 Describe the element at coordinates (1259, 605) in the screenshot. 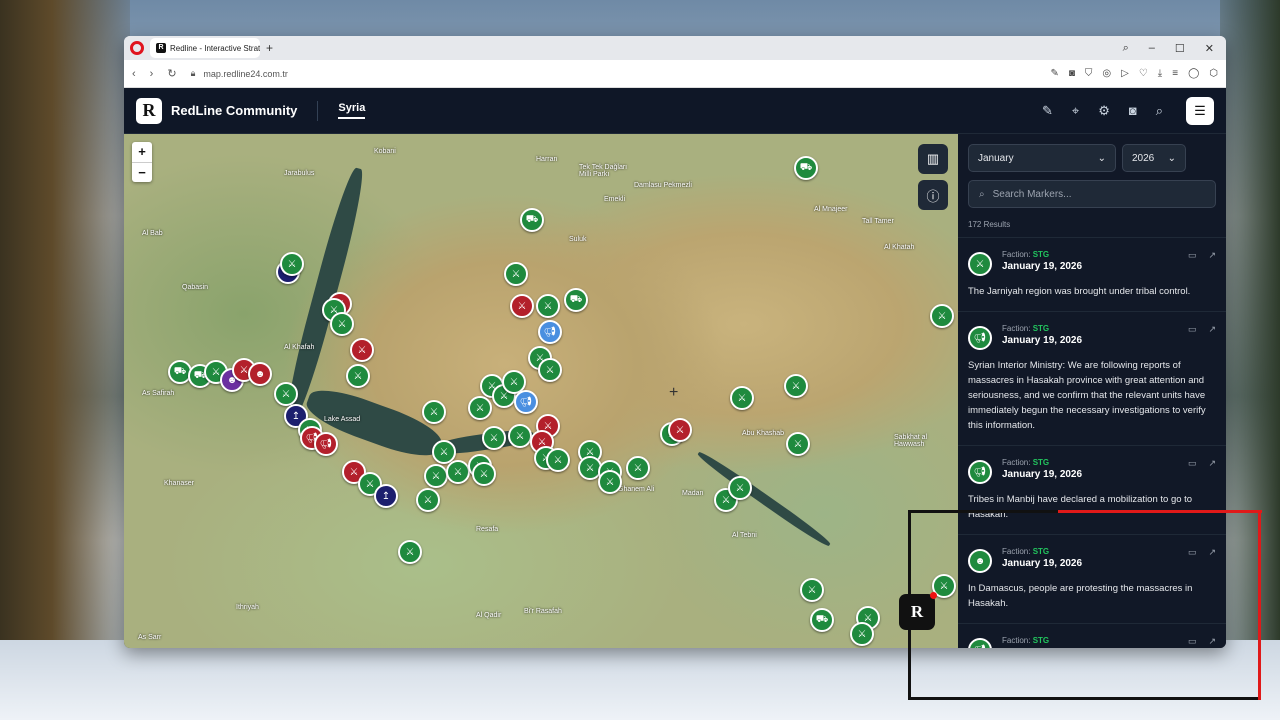

I see `overlay-red-line` at that location.